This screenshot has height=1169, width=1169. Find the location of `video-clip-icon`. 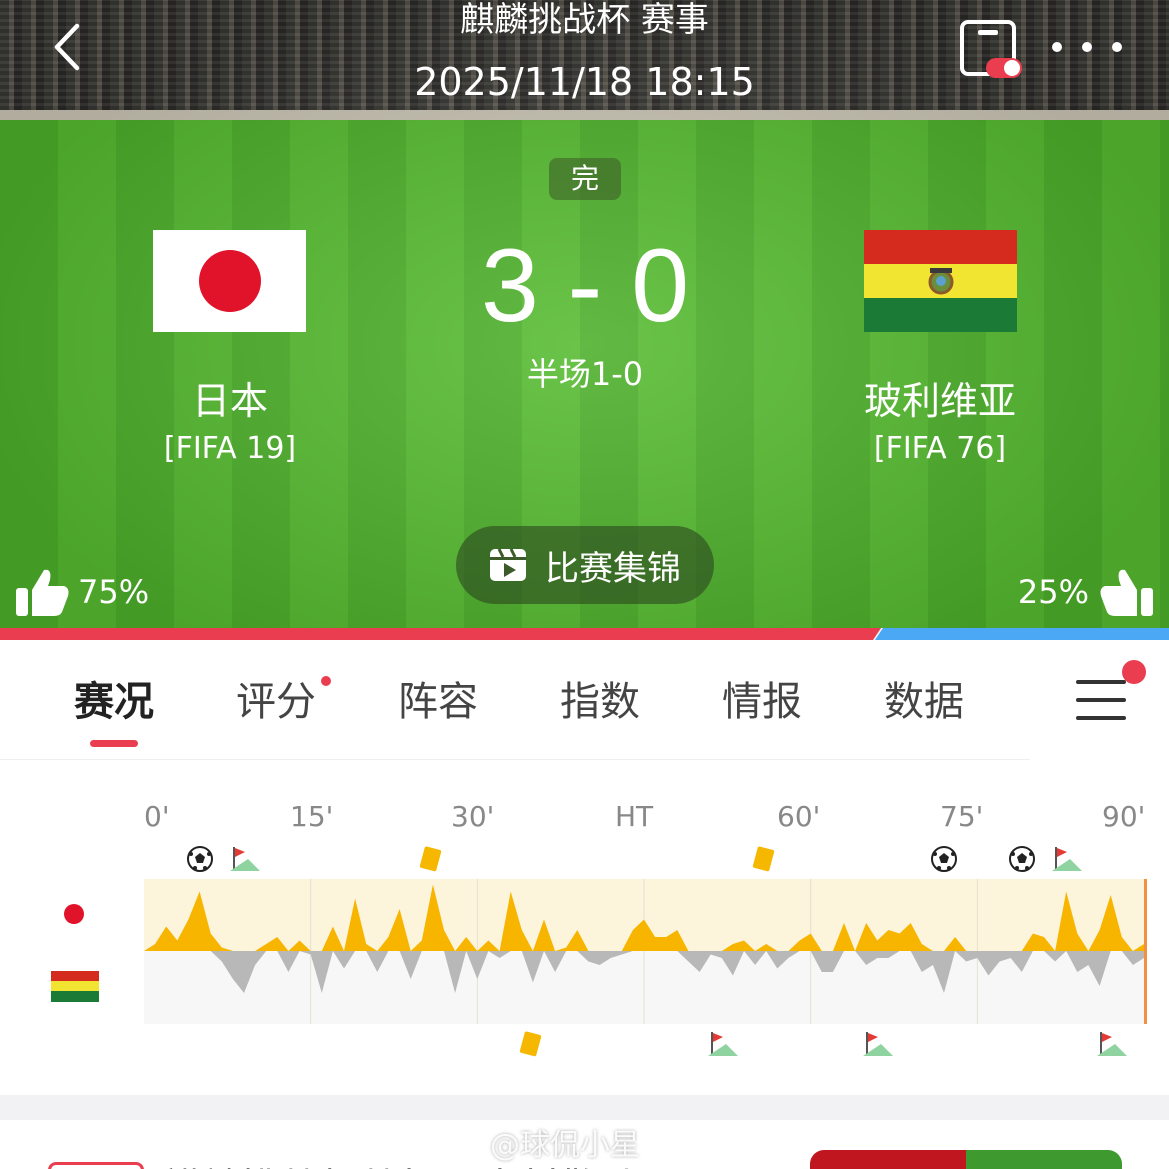

video-clip-icon is located at coordinates (508, 564).